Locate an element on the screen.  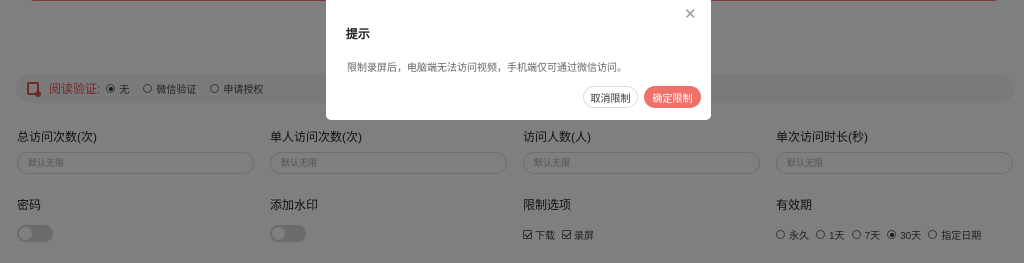
dialog-message: 限制录屏后，电脑端无法访问视频，手机端仅可通过微信访问。 is located at coordinates (487, 68).